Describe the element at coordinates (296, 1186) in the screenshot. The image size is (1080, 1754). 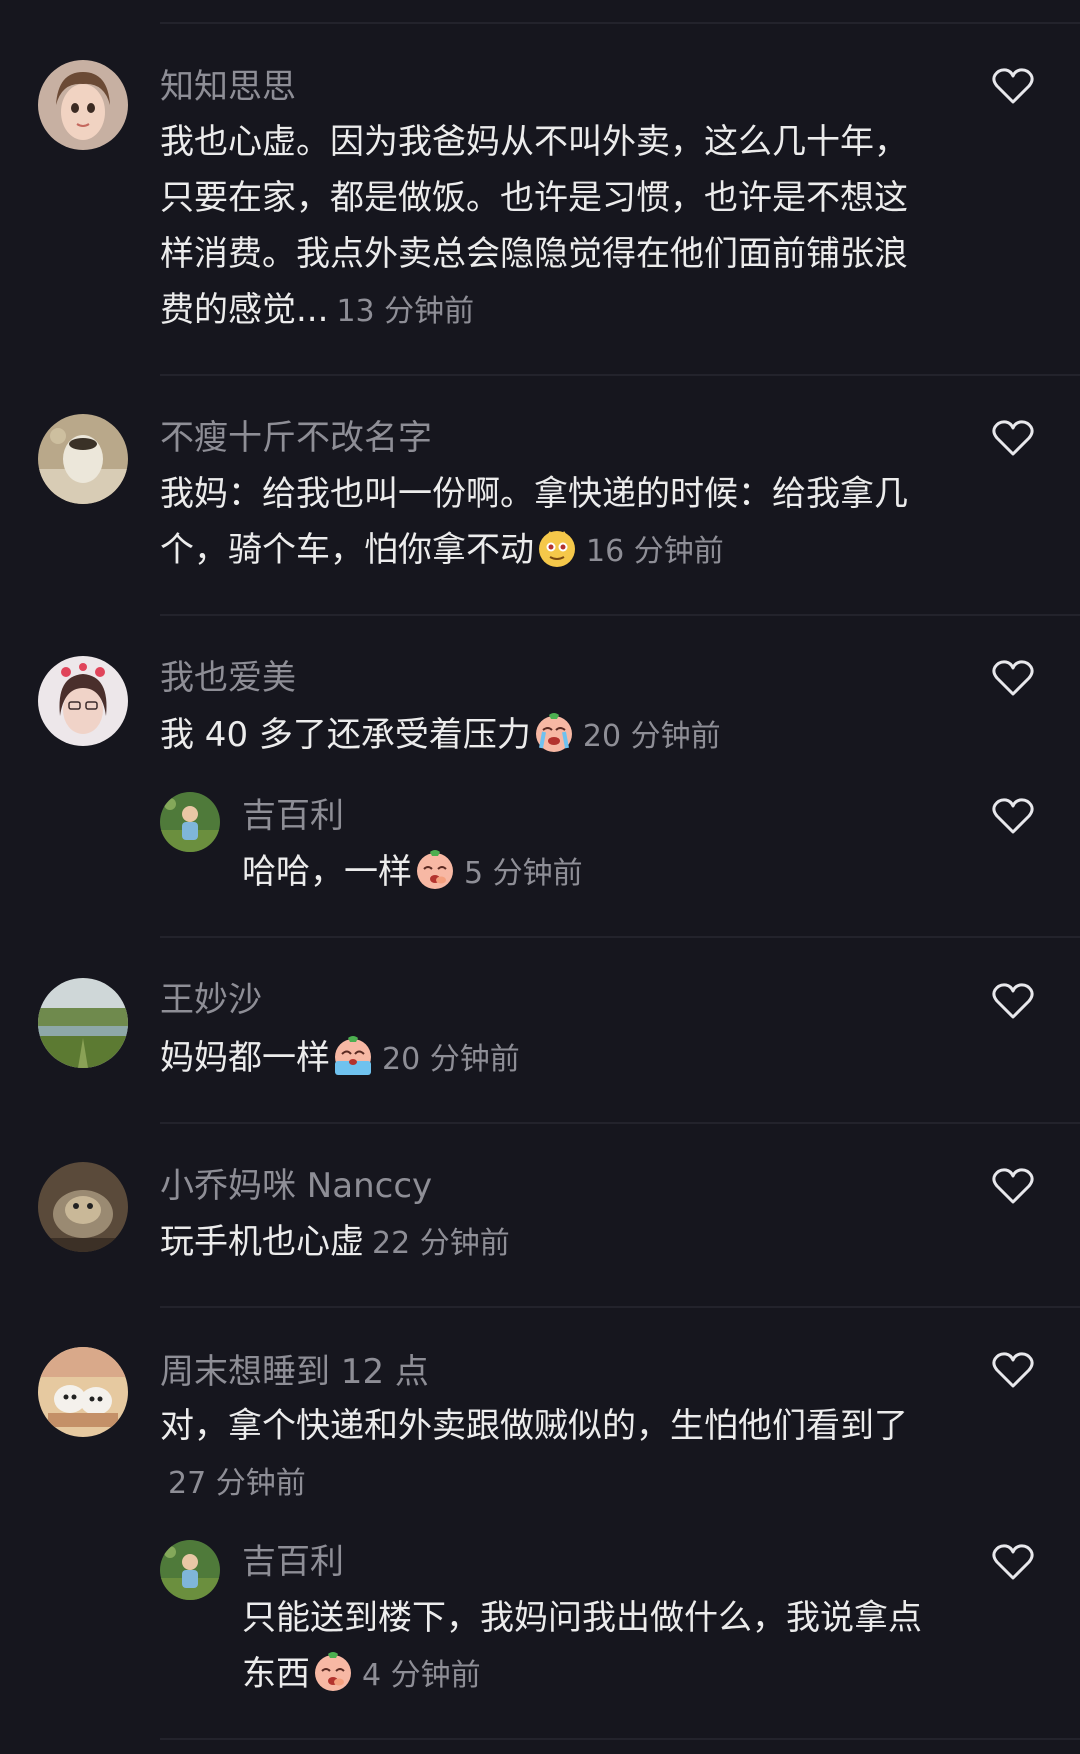
I see `comment-username: 小乔妈咪 Nanccy` at that location.